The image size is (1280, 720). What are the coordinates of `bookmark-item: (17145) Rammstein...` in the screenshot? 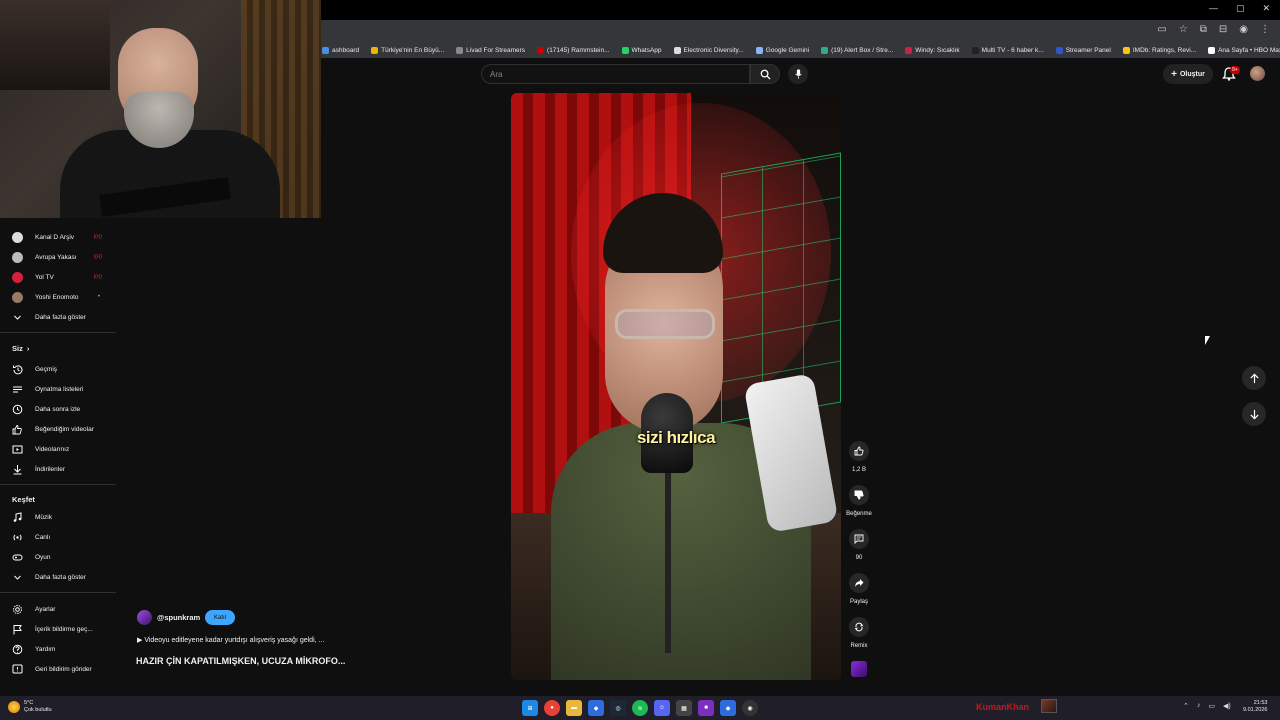 It's located at (573, 50).